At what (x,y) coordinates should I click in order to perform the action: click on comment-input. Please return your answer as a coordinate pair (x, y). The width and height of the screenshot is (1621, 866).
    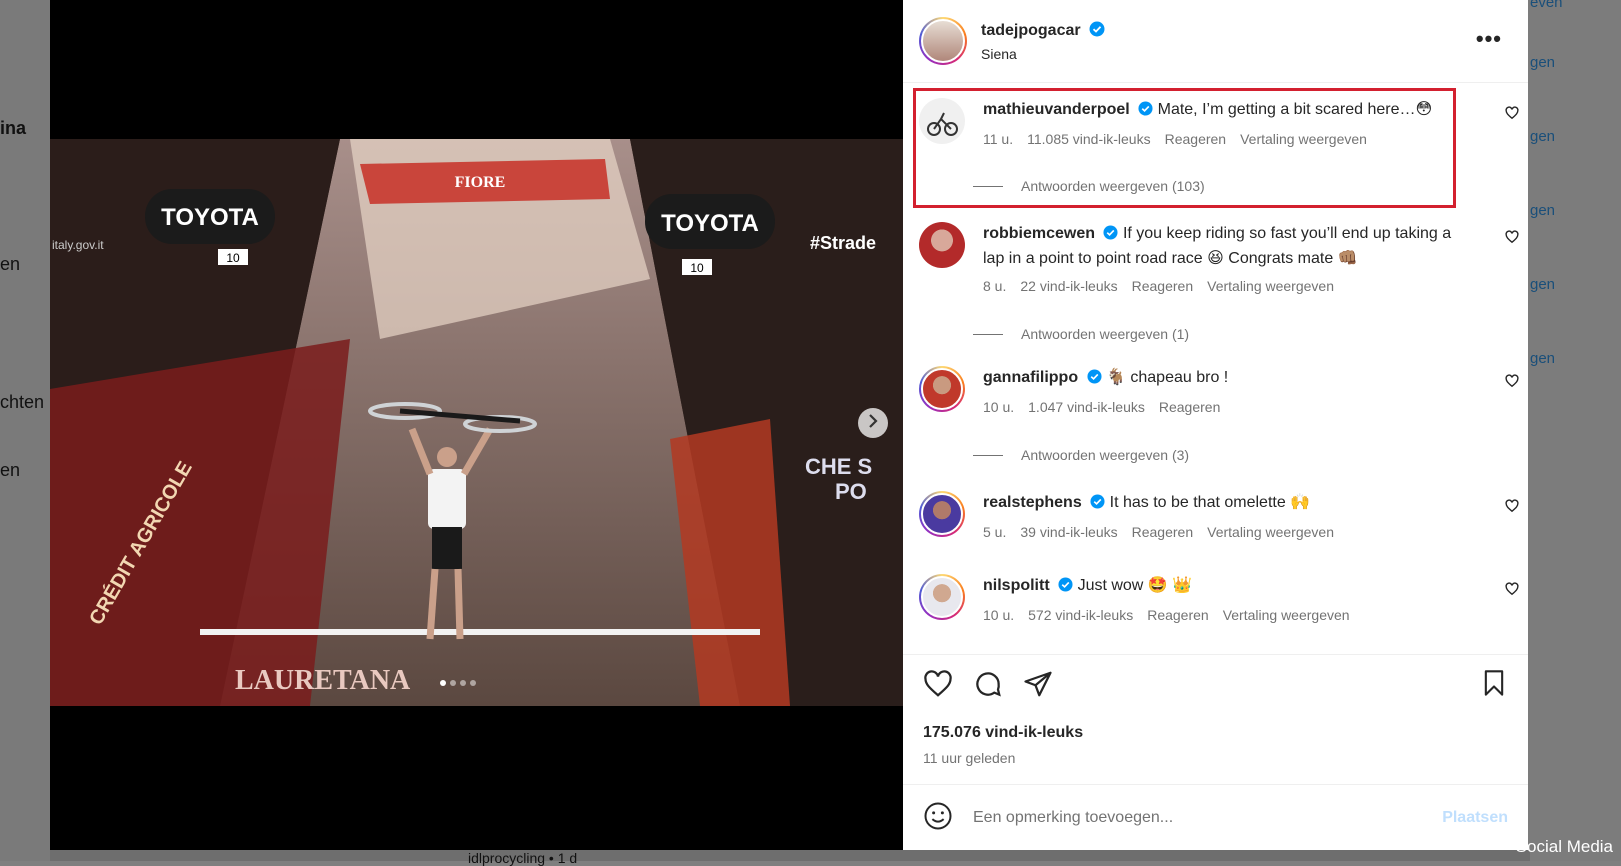
    Looking at the image, I should click on (1188, 818).